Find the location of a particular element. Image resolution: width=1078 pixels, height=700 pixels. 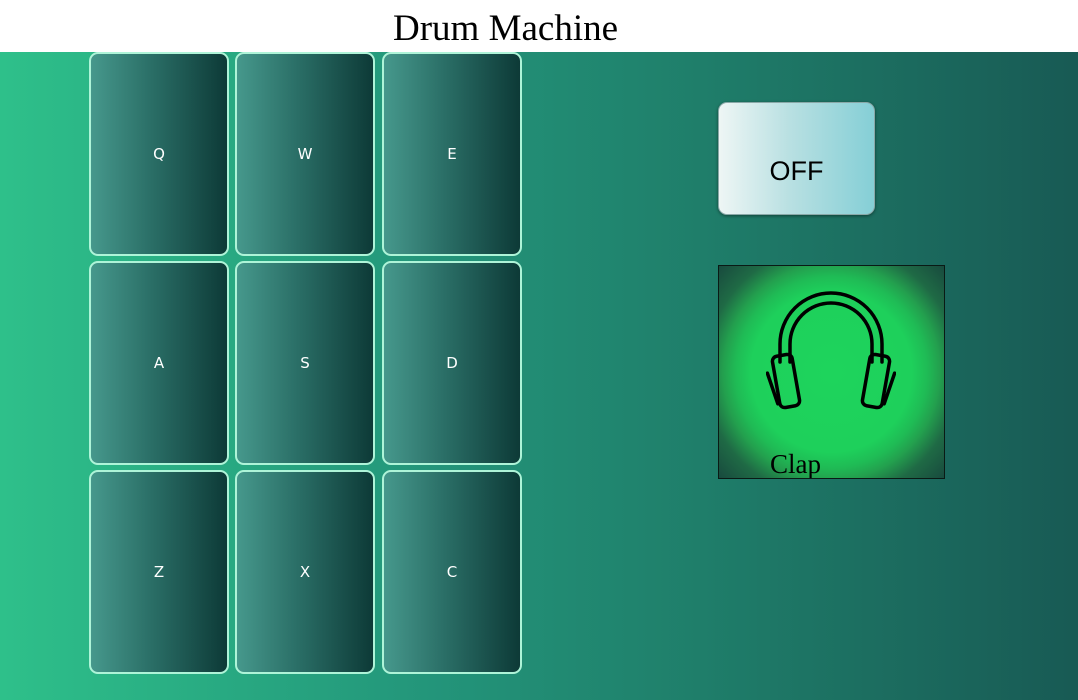

drum-pad-key-label: E is located at coordinates (452, 154).